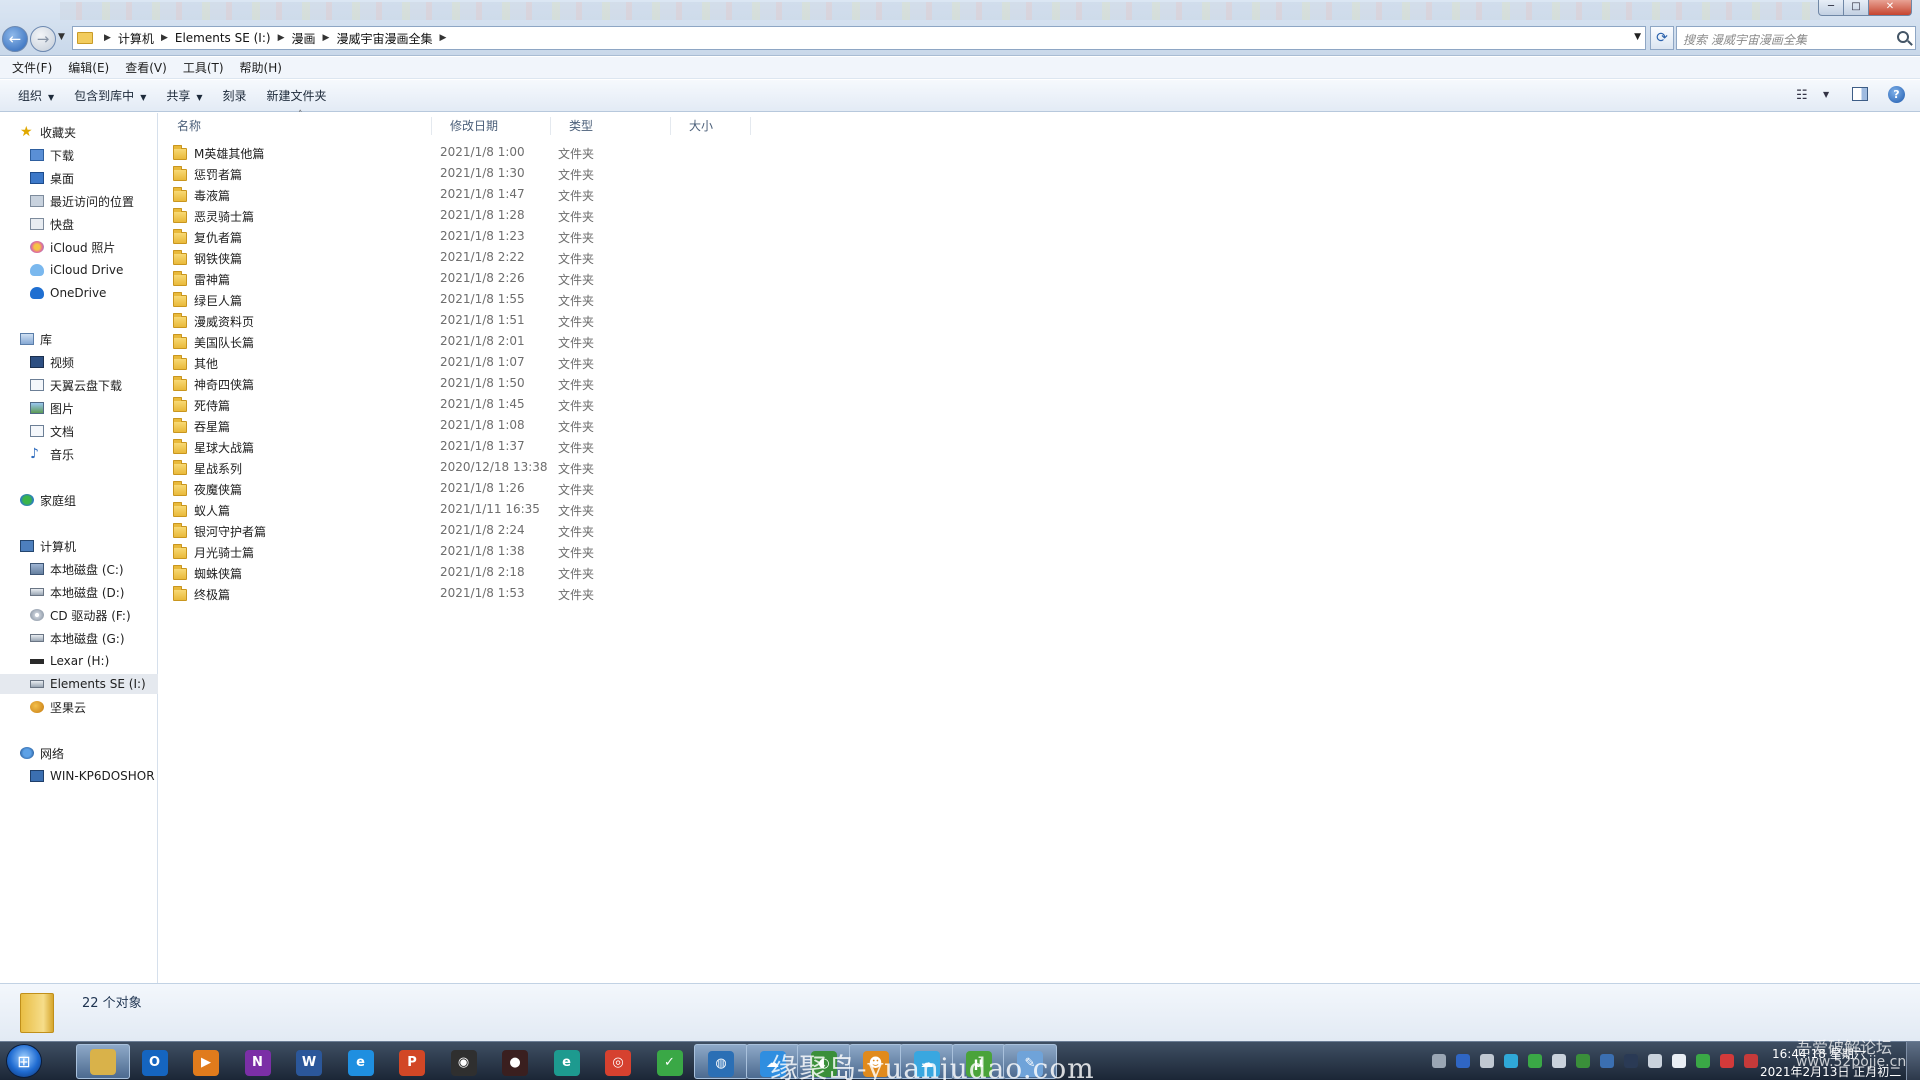  Describe the element at coordinates (463, 152) in the screenshot. I see `file-row: M英雄其他篇 2021/1/8 1:00 文件夹` at that location.